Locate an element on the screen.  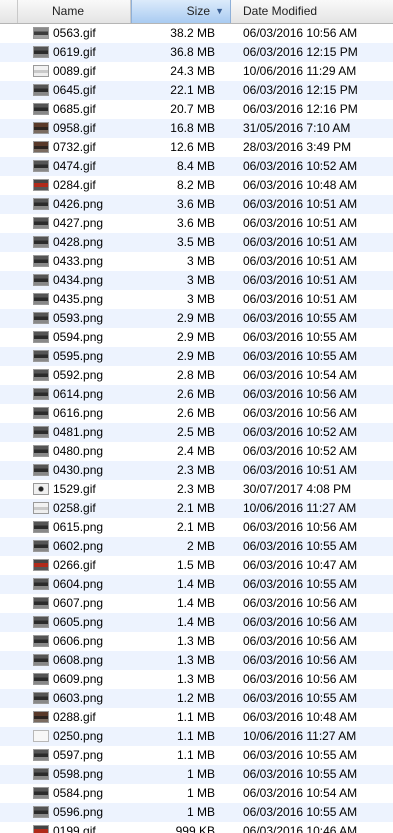
file-date-modified: 06/03/2016 10:55 AM is located at coordinates (300, 318).